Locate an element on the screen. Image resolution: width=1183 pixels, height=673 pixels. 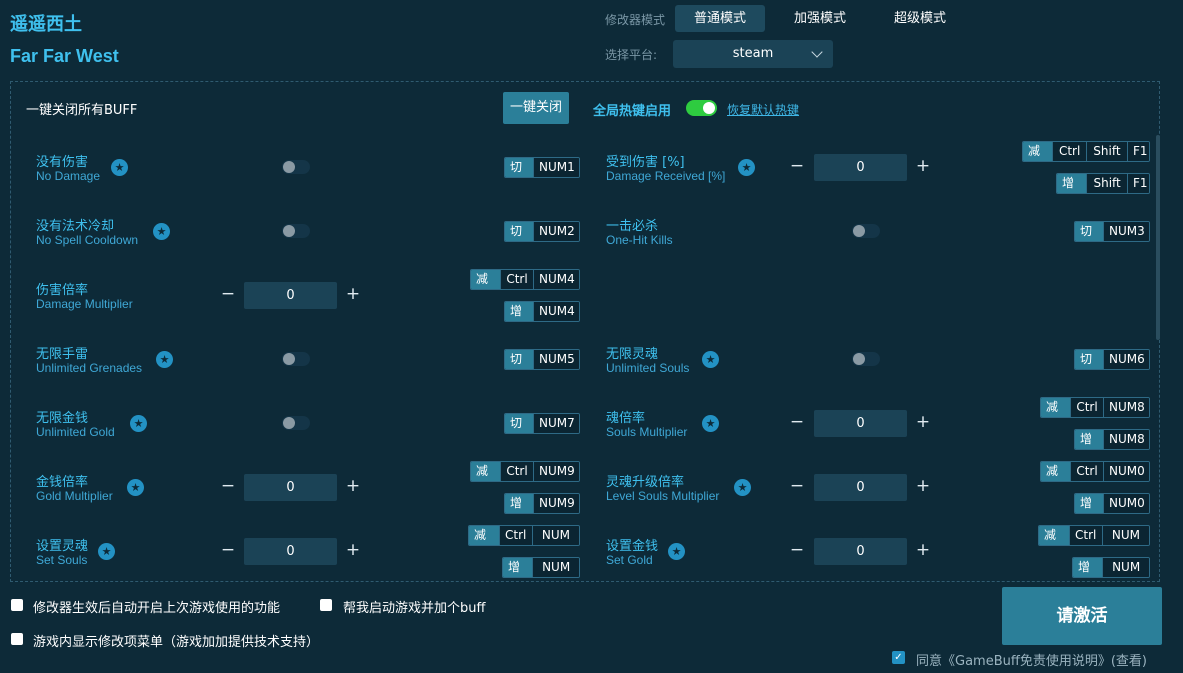
value-input-set-souls: 0 is located at coordinates (290, 551).